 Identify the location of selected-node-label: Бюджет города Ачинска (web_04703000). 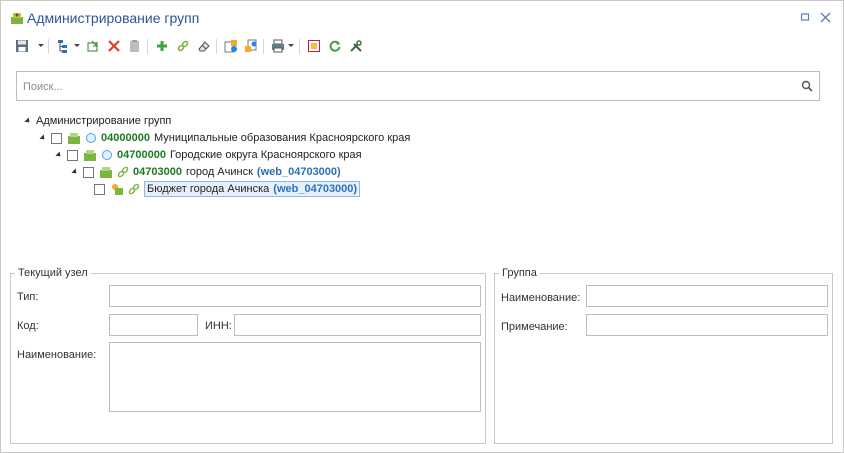
(252, 189).